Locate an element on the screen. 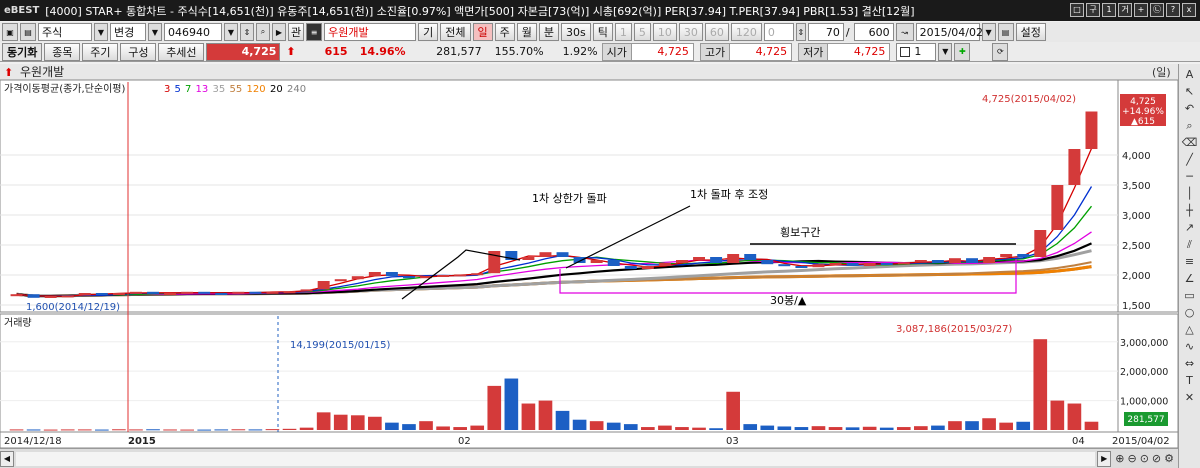 This screenshot has height=468, width=1200. open-price-label: 시가 is located at coordinates (616, 51).